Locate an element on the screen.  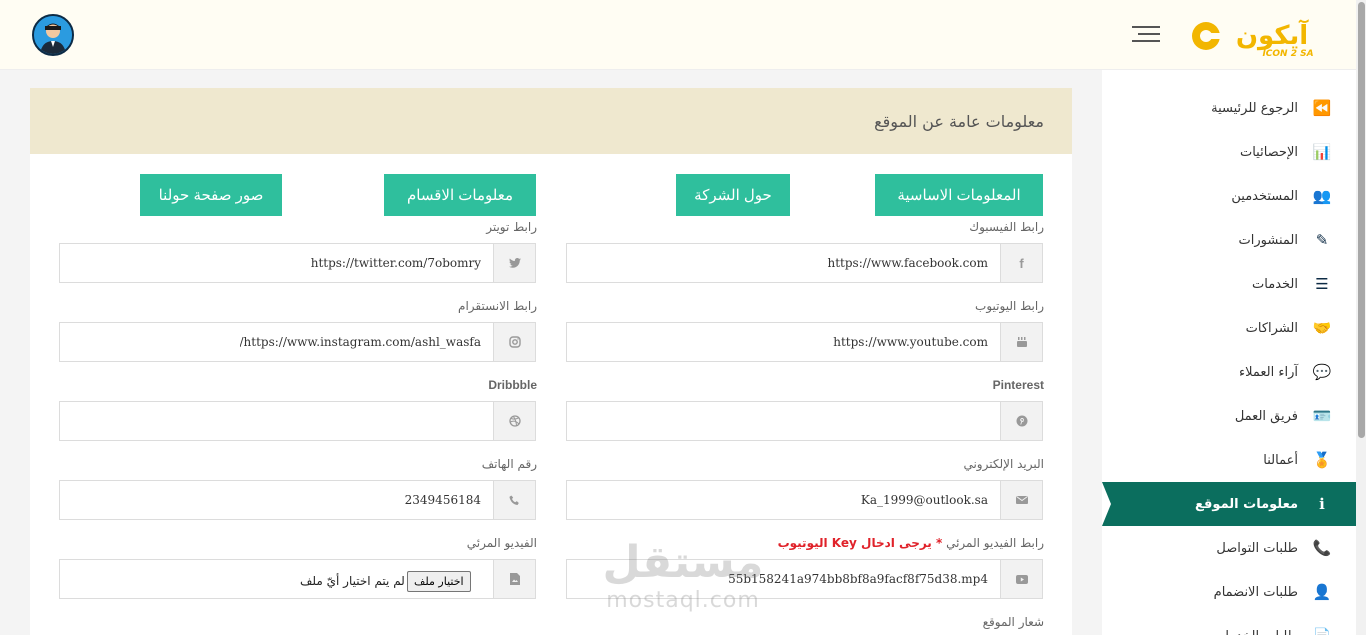
pinterest-label: Pinterest is located at coordinates (1018, 385).